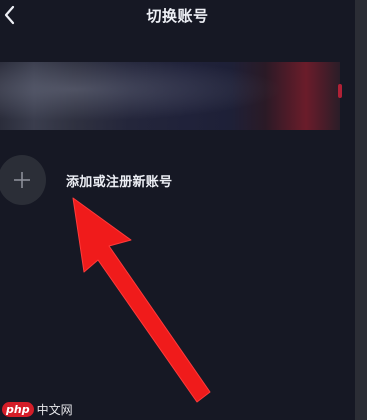 Image resolution: width=367 pixels, height=420 pixels. I want to click on add-account-label: 添加或注册新账号, so click(119, 182).